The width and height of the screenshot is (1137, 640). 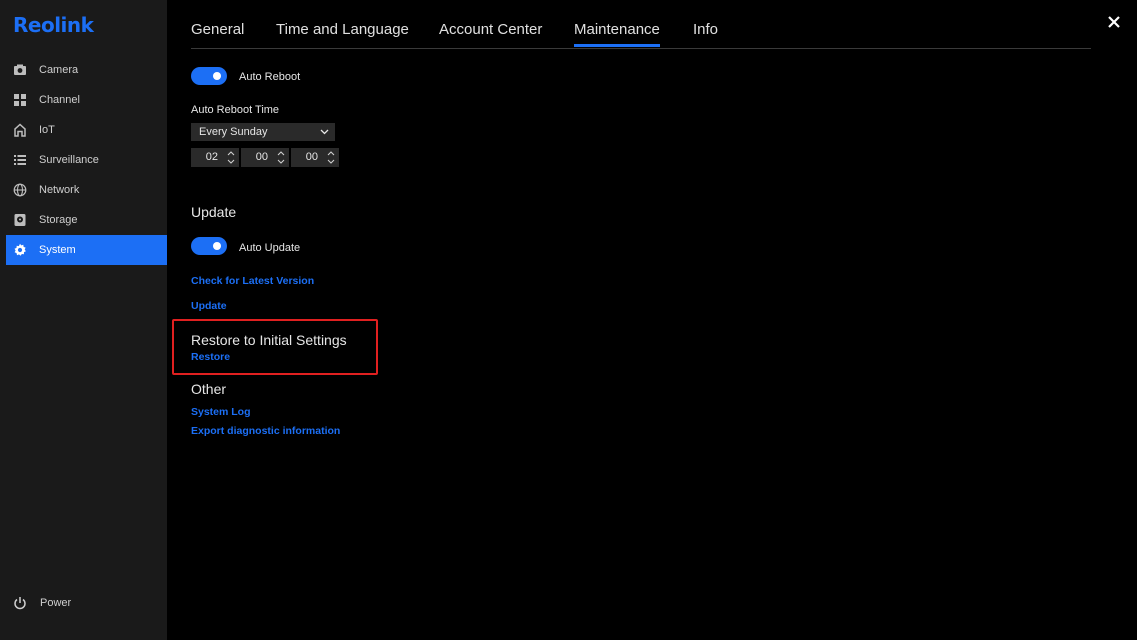 I want to click on storage-icon, so click(x=20, y=220).